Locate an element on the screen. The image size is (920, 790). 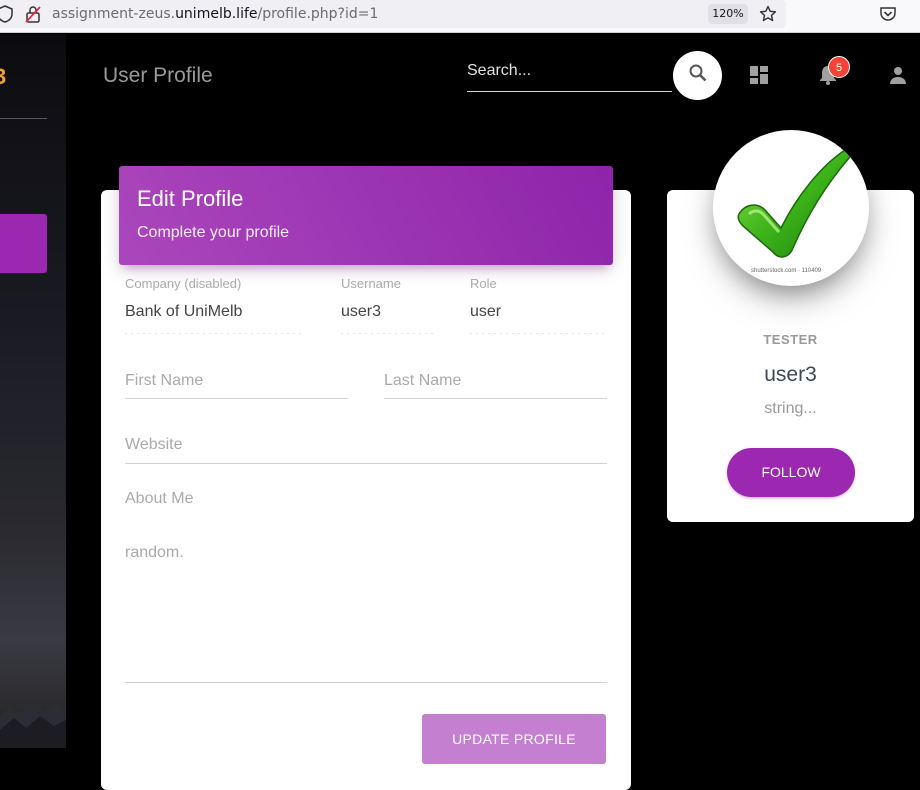
sidebar-logo: 3 is located at coordinates (3, 77).